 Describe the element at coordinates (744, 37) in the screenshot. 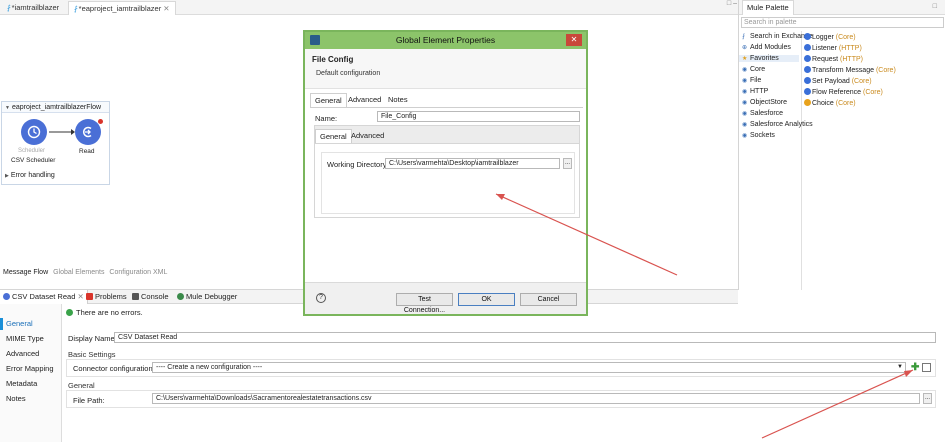

I see `exchange-icon: ⨏` at that location.